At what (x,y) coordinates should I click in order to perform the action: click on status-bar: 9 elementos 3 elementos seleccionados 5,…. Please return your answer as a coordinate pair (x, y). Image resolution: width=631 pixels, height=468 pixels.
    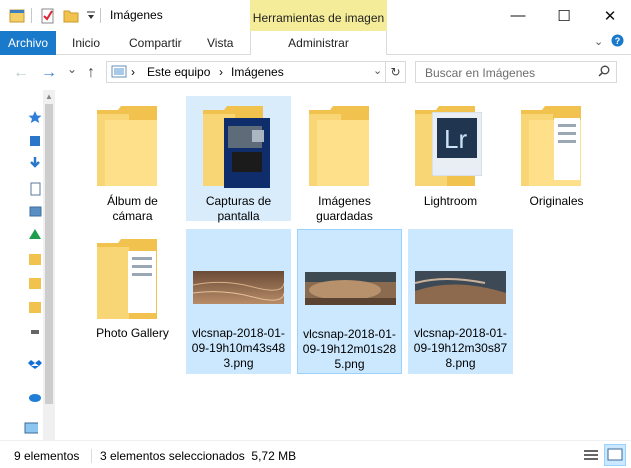
    Looking at the image, I should click on (315, 454).